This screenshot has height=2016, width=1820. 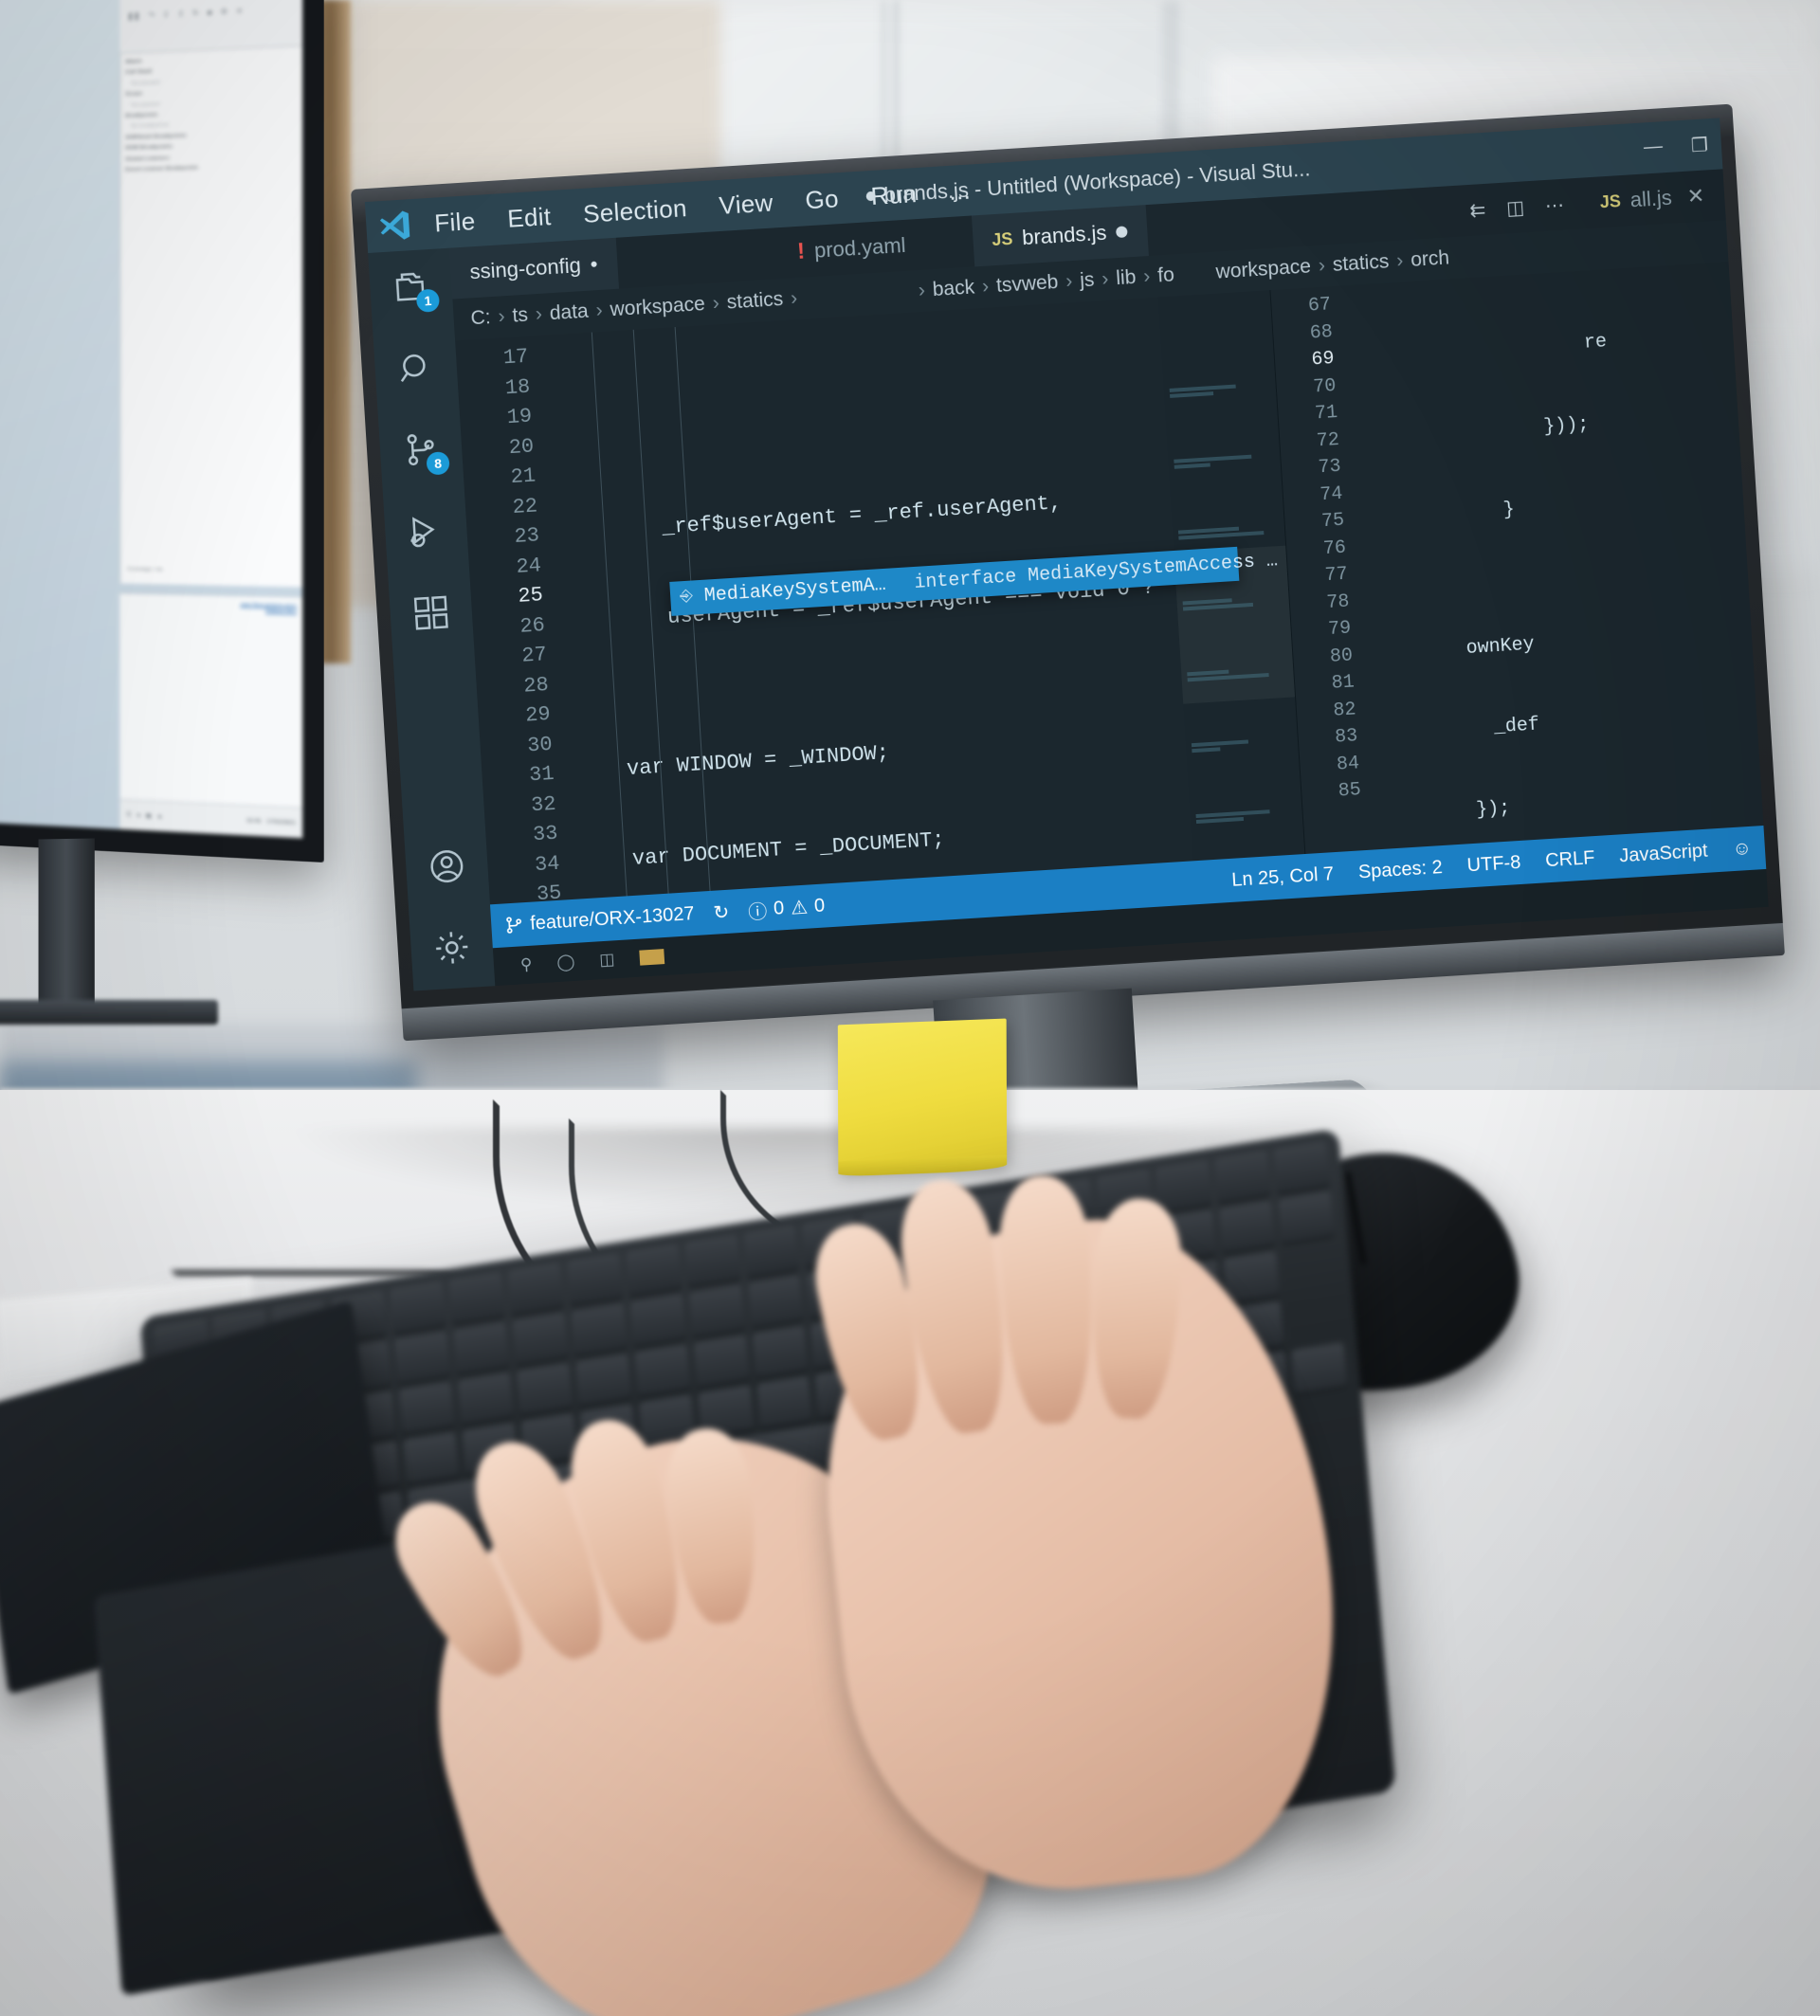 What do you see at coordinates (529, 218) in the screenshot?
I see `menu-edit: Edit` at bounding box center [529, 218].